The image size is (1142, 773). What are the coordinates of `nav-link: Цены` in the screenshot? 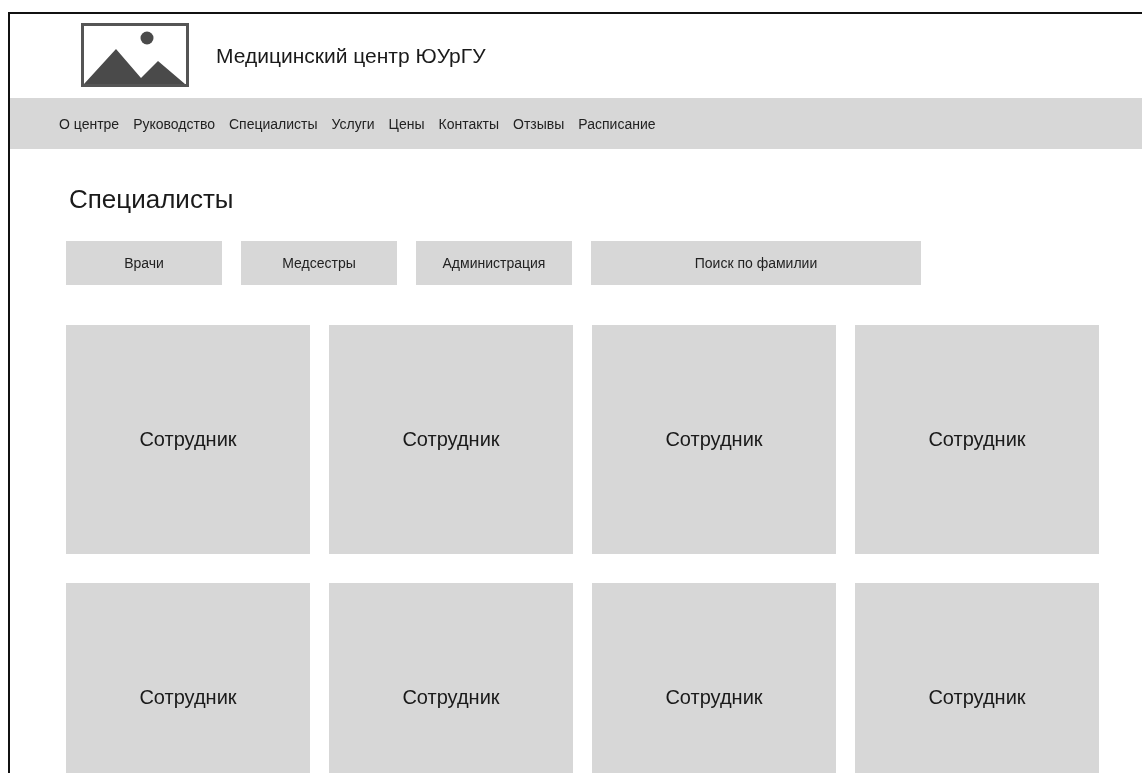 It's located at (406, 123).